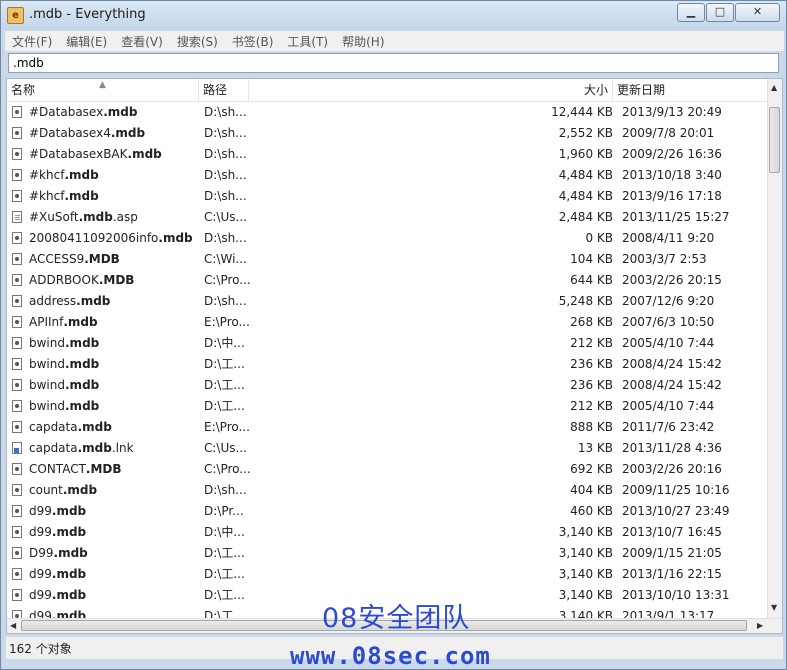  Describe the element at coordinates (103, 469) in the screenshot. I see `file-name-match: .MDB` at that location.